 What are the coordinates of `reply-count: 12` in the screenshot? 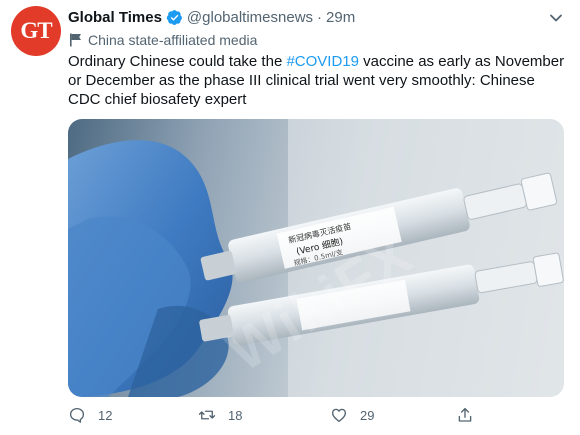 It's located at (105, 415).